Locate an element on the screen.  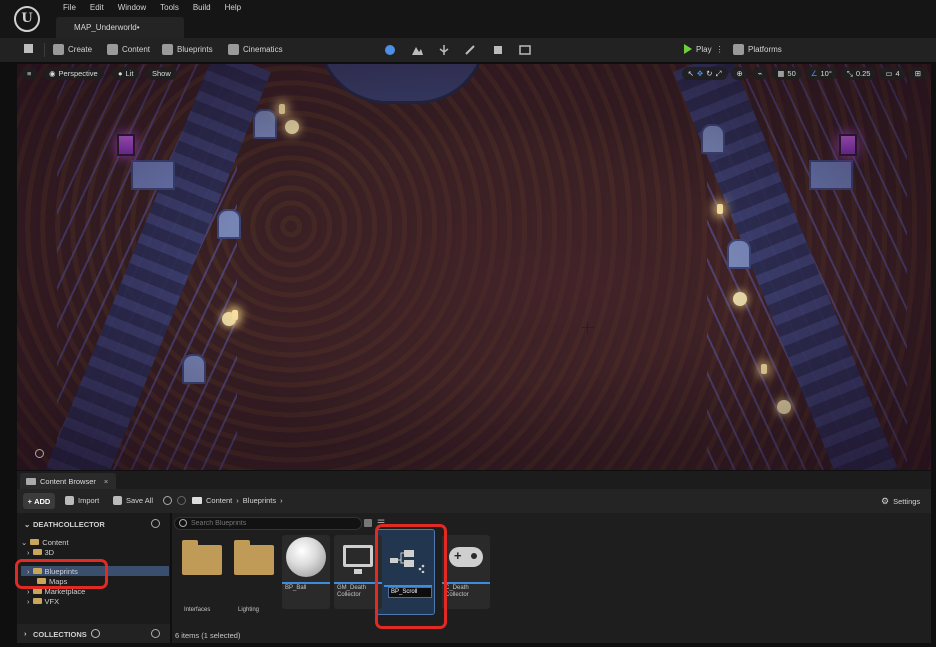
create-button: Create is located at coordinates (72, 49).